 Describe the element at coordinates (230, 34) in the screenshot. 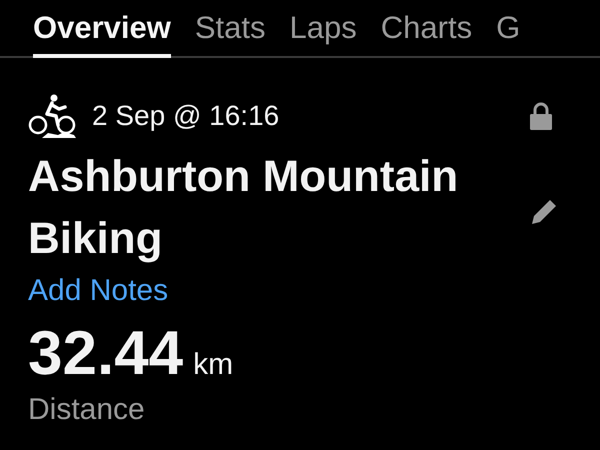

I see `tab: Stats` at that location.